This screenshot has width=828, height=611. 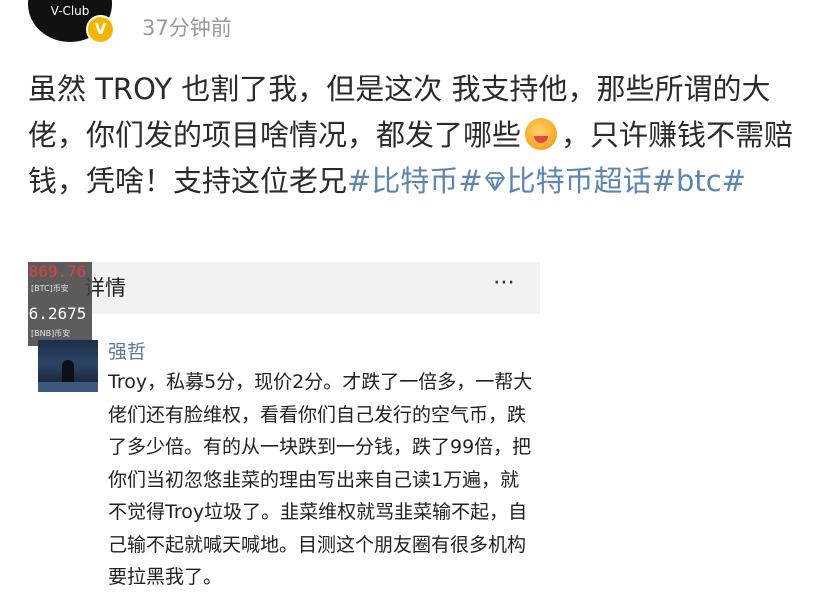 I want to click on bnb-label: [BNB]币安, so click(x=51, y=333).